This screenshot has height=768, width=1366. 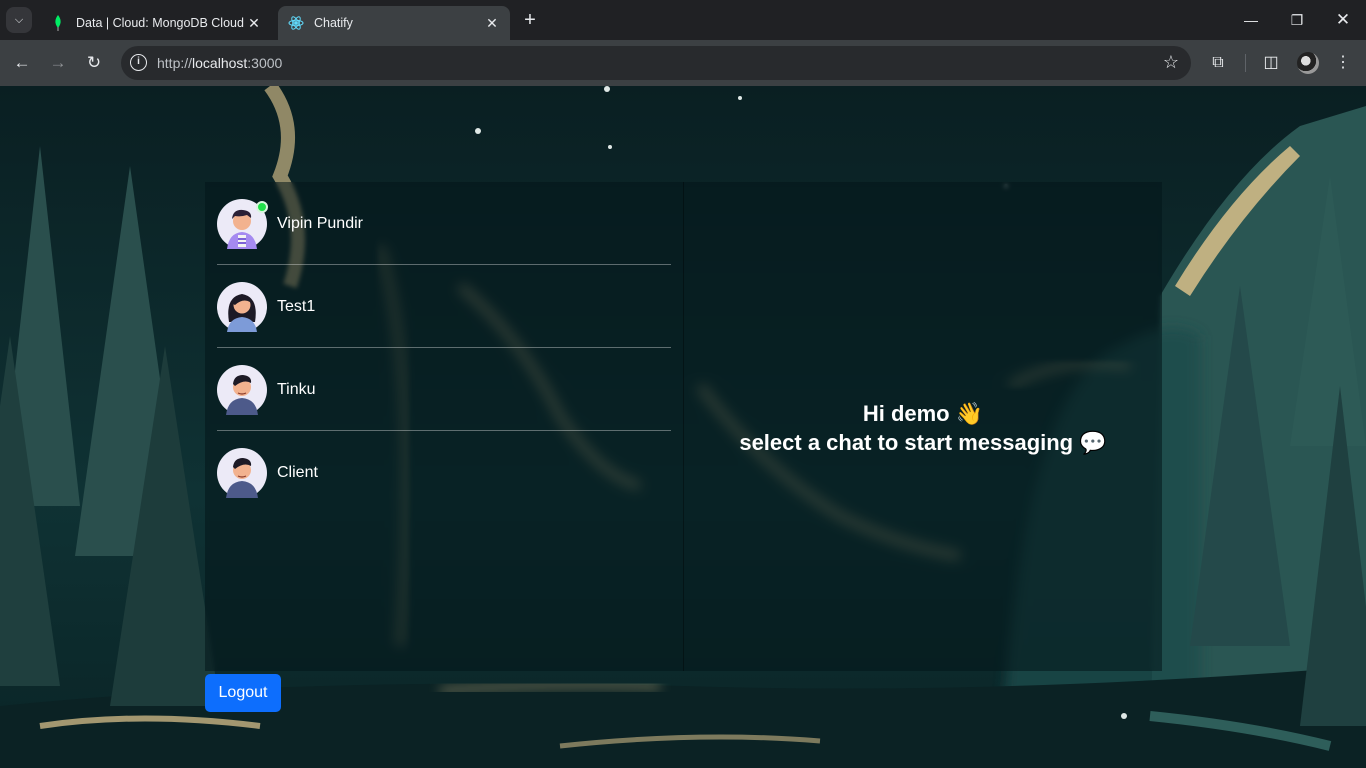 I want to click on chevron-down-icon: ⌵, so click(x=19, y=19).